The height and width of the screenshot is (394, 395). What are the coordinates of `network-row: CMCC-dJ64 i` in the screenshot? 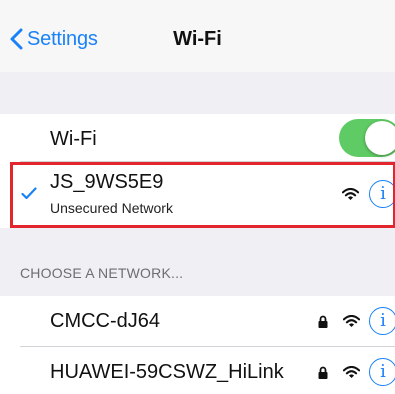 It's located at (197, 321).